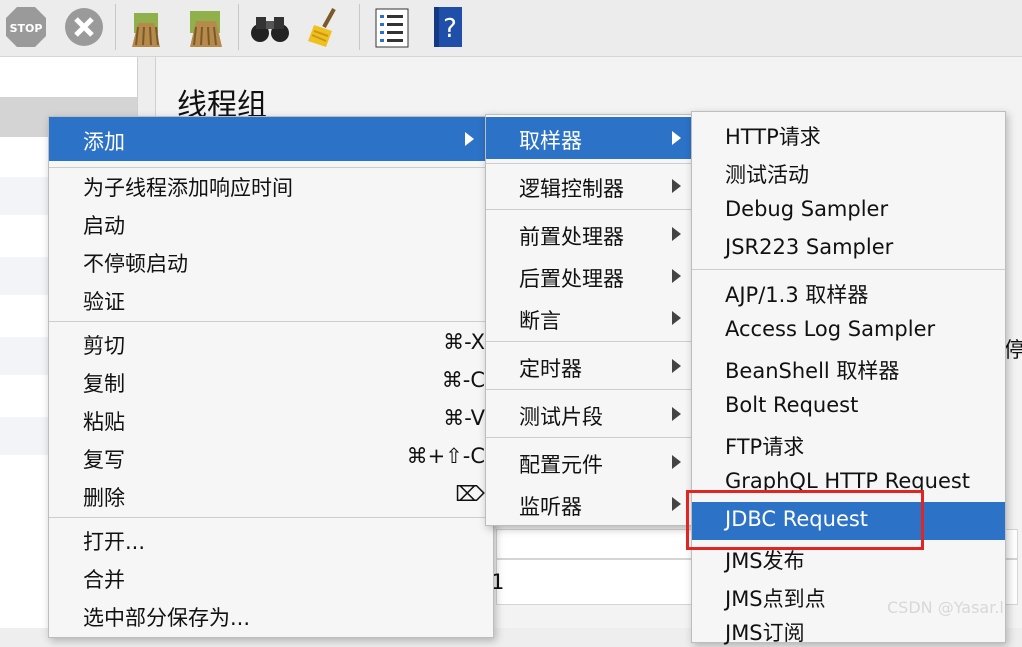 The width and height of the screenshot is (1022, 647). Describe the element at coordinates (571, 188) in the screenshot. I see `menu-item-logic-controller: 逻辑控制器` at that location.